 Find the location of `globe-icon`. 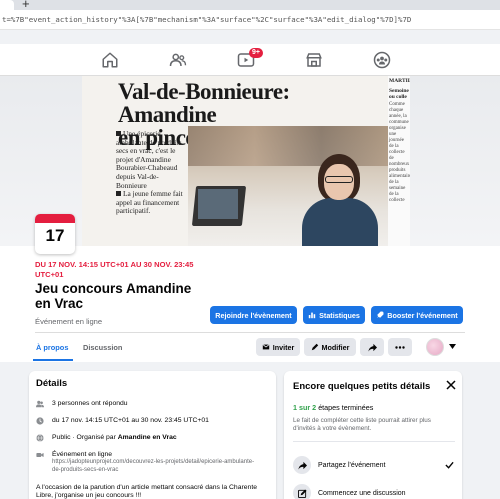

globe-icon is located at coordinates (40, 438).